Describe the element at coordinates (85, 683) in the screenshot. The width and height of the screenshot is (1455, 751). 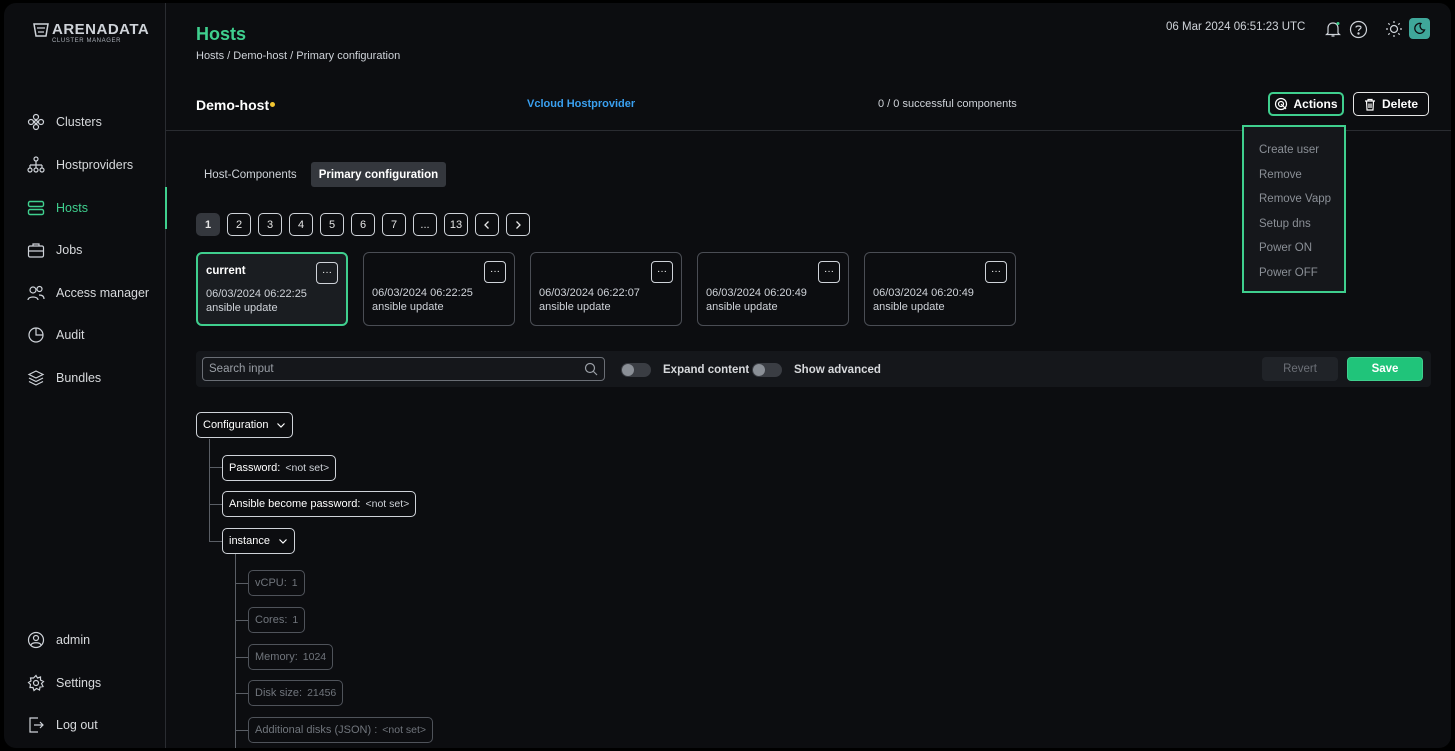
I see `sidebar-item-settings: Settings` at that location.